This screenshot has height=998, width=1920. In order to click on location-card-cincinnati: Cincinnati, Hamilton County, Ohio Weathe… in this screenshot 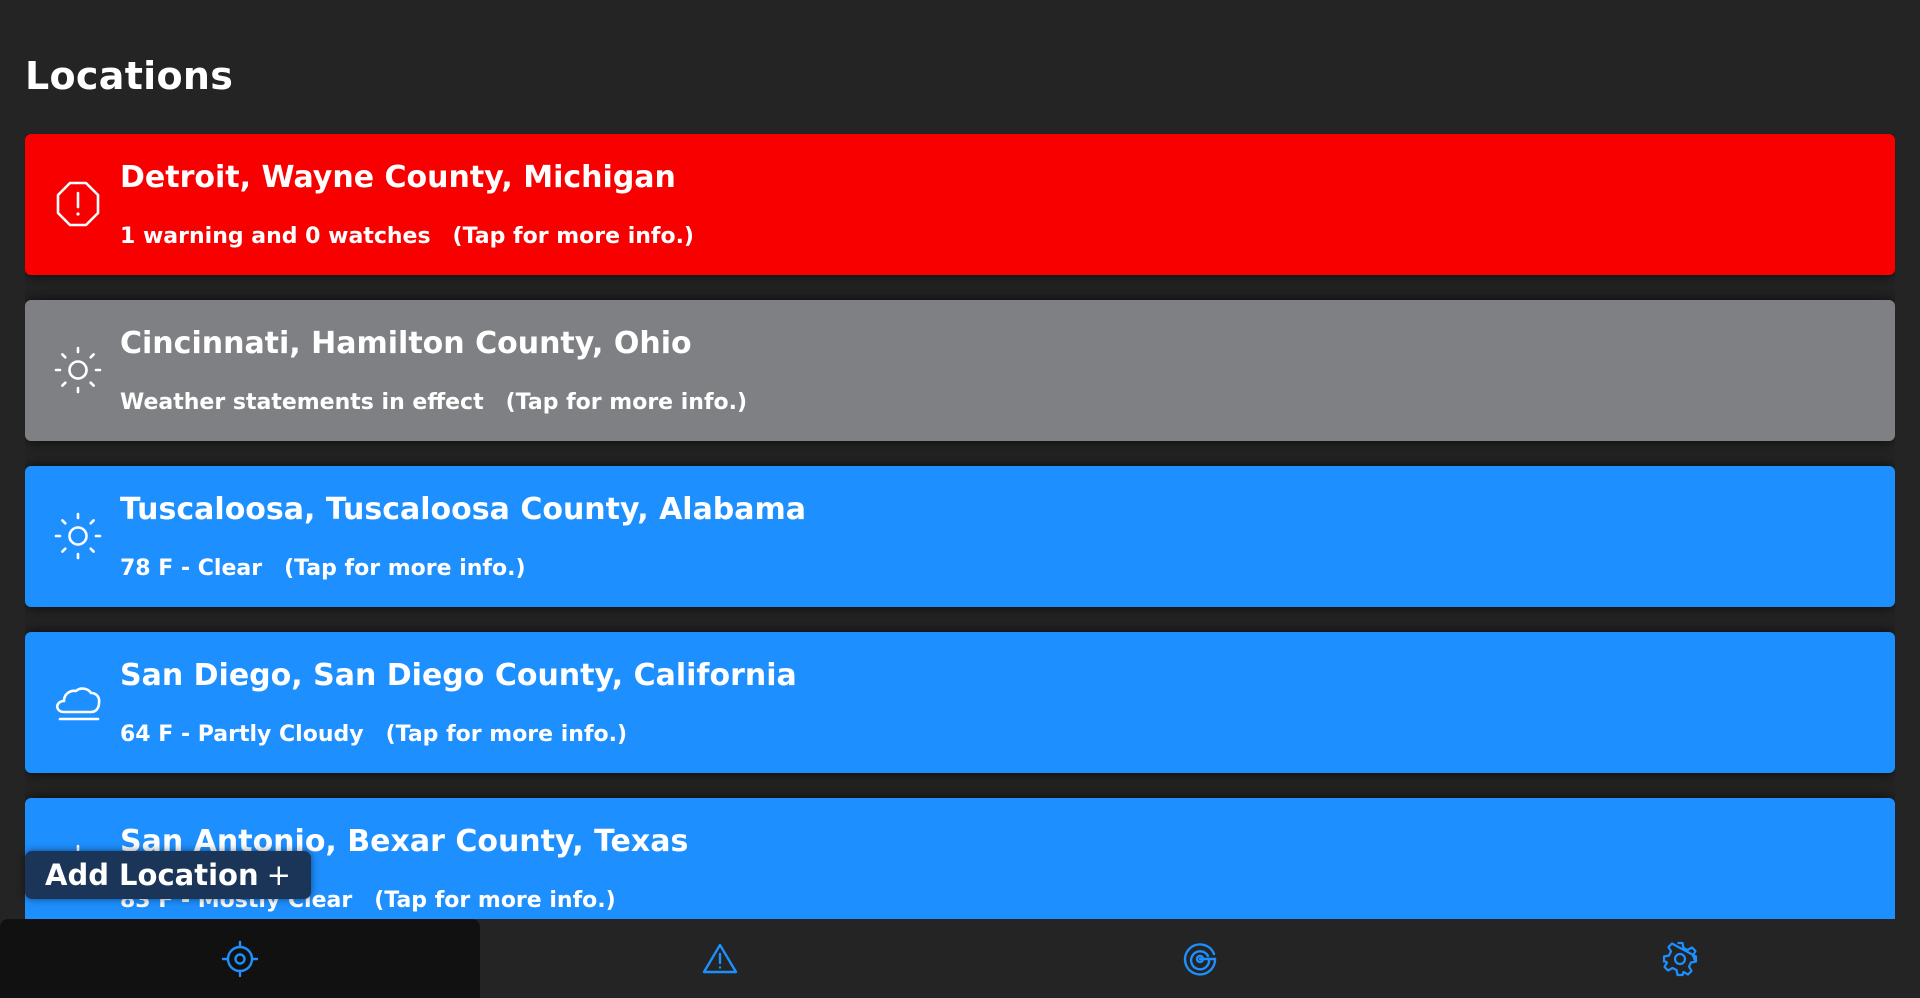, I will do `click(960, 370)`.